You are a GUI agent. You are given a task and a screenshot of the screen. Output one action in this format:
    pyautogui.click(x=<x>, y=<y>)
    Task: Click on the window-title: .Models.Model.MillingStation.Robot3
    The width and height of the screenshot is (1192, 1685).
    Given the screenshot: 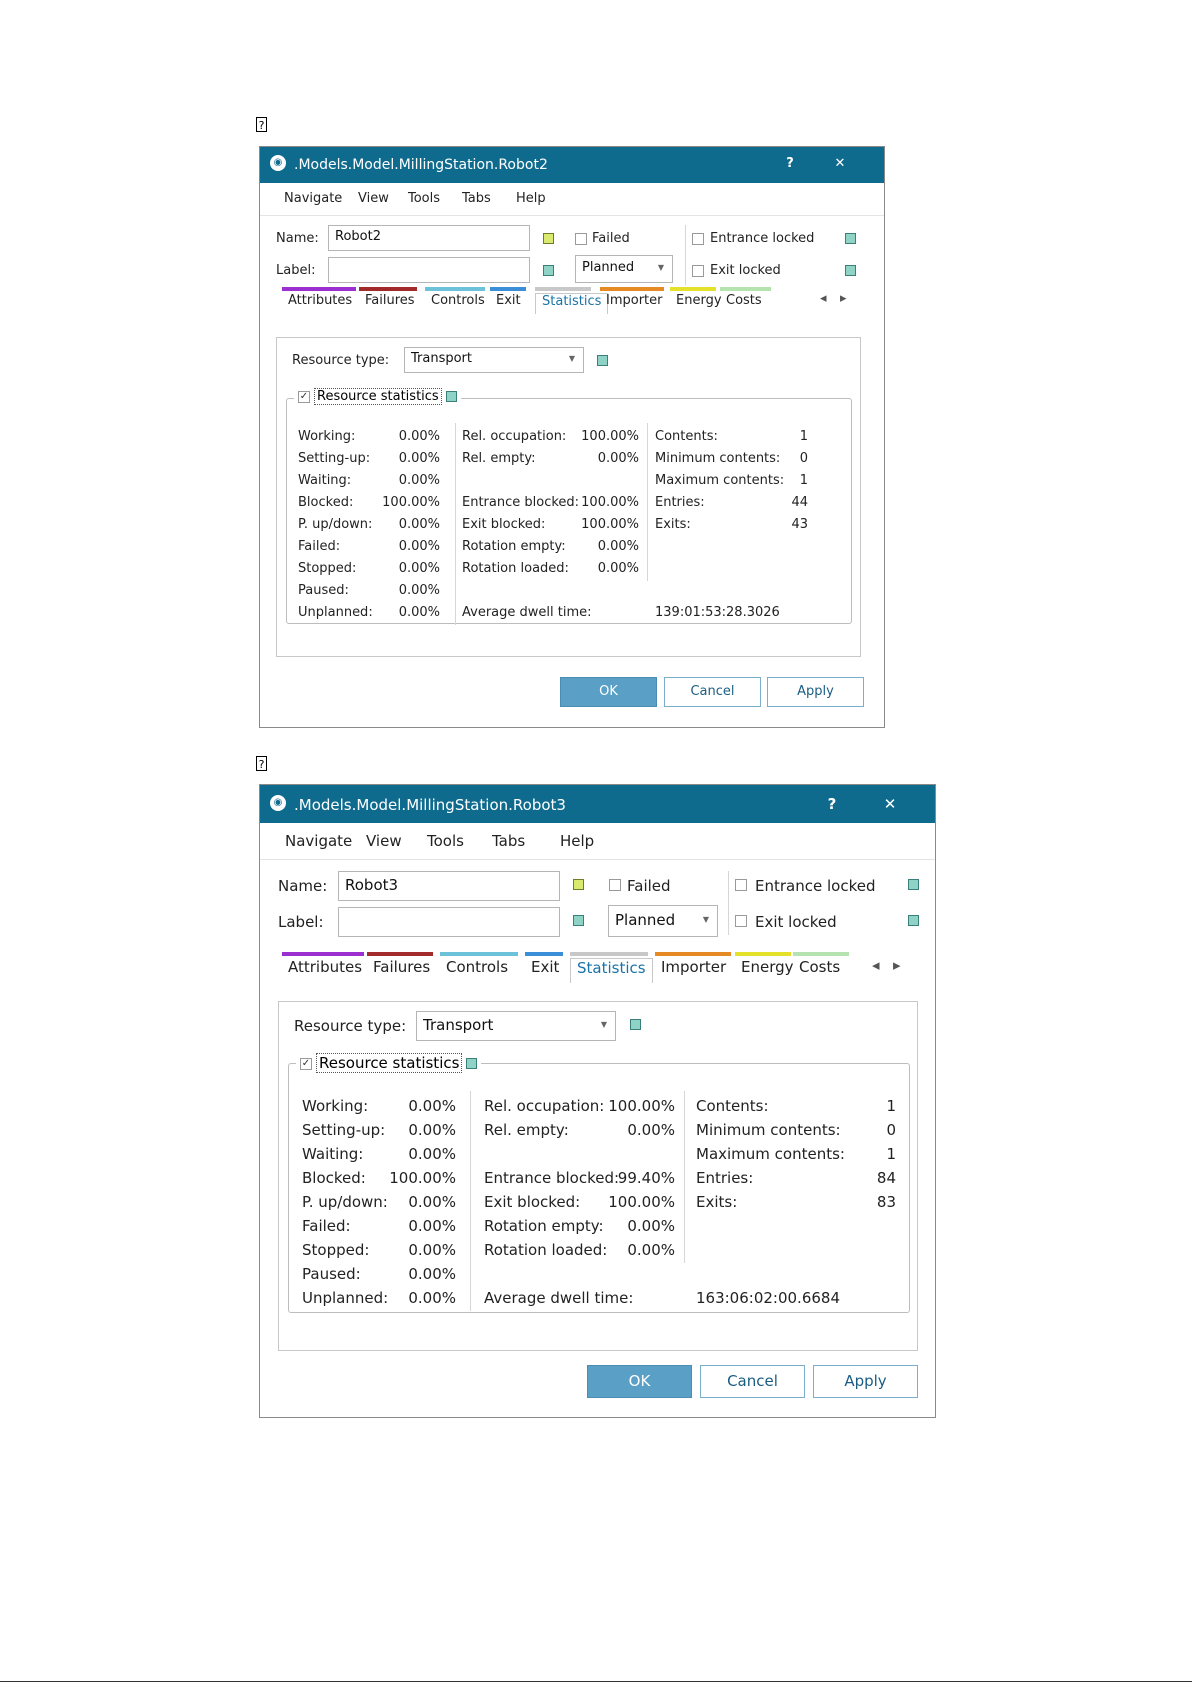 What is the action you would take?
    pyautogui.click(x=430, y=805)
    